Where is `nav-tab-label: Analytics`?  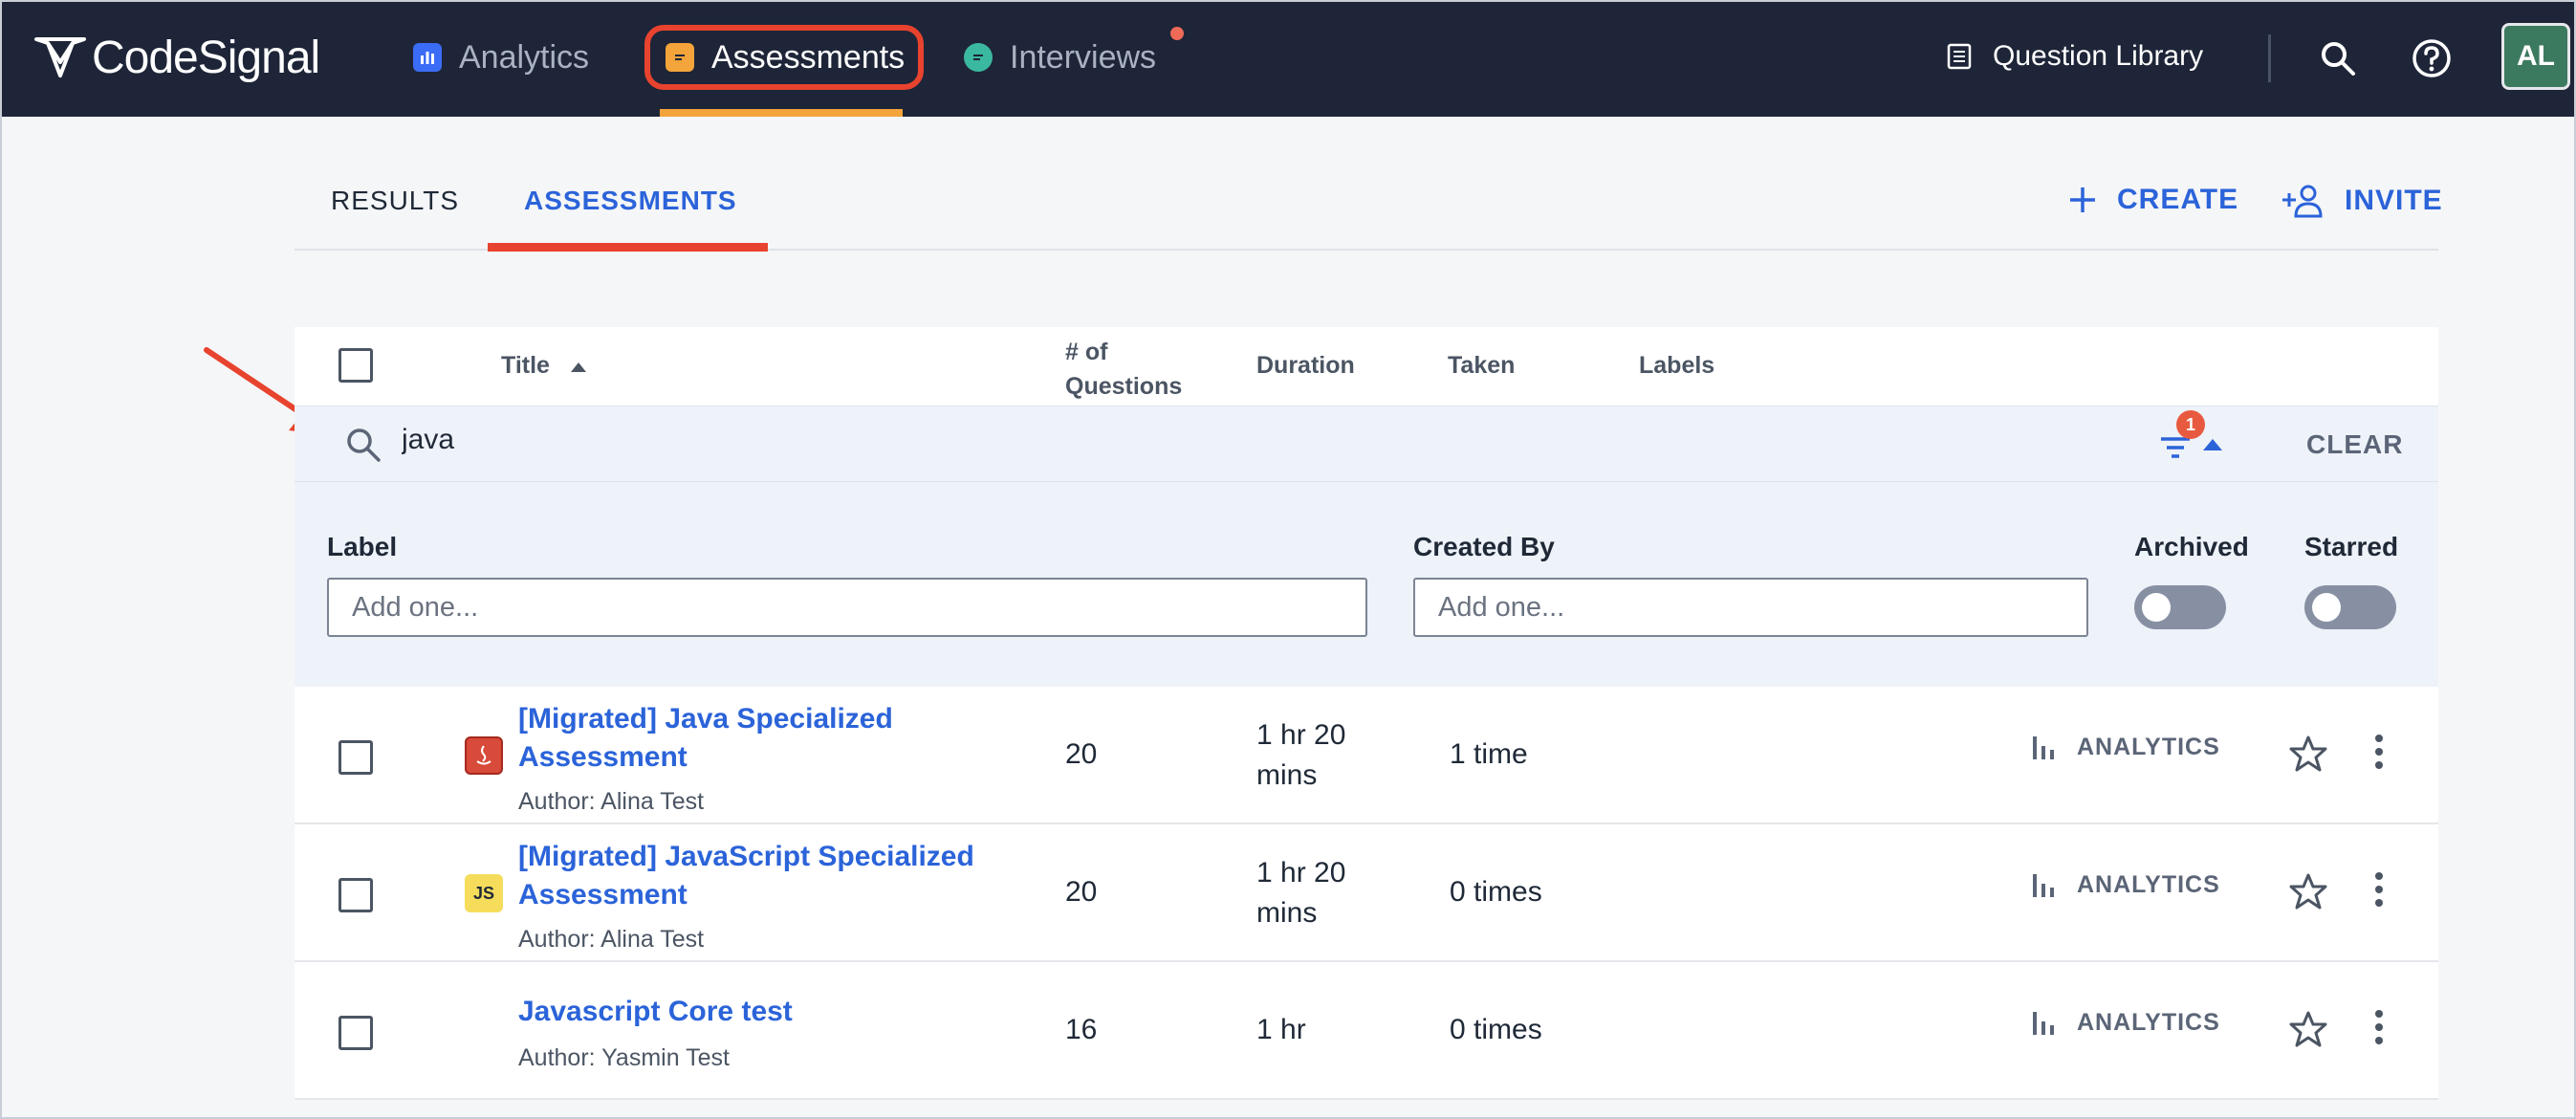
nav-tab-label: Analytics is located at coordinates (524, 57).